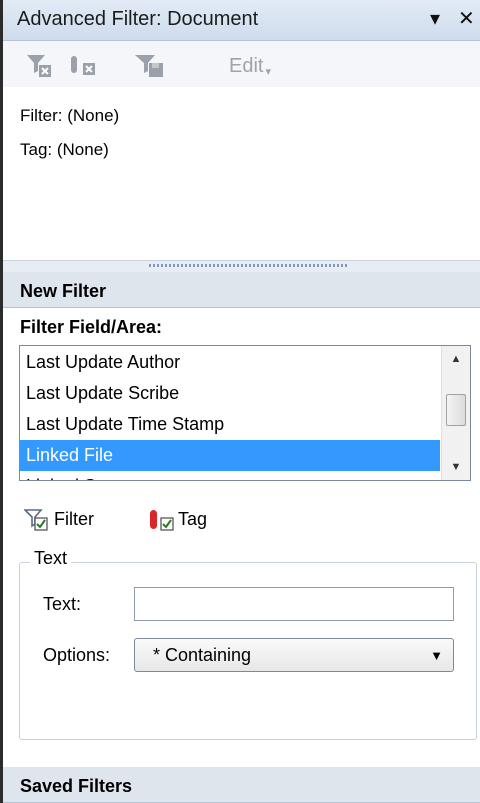  What do you see at coordinates (138, 19) in the screenshot?
I see `pane-title: Advanced Filter: Document` at bounding box center [138, 19].